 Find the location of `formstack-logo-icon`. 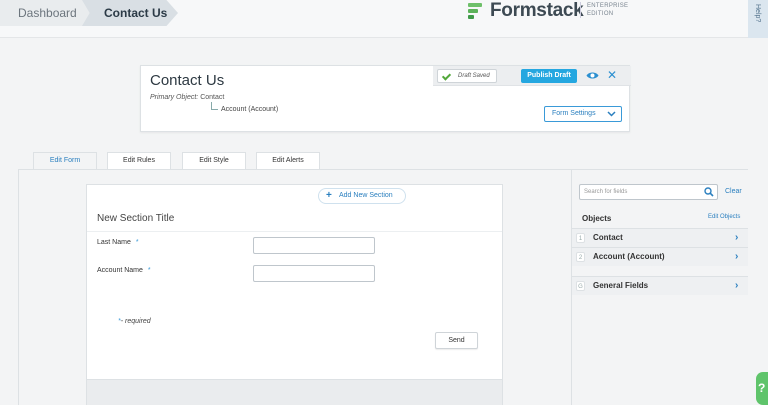

formstack-logo-icon is located at coordinates (476, 11).